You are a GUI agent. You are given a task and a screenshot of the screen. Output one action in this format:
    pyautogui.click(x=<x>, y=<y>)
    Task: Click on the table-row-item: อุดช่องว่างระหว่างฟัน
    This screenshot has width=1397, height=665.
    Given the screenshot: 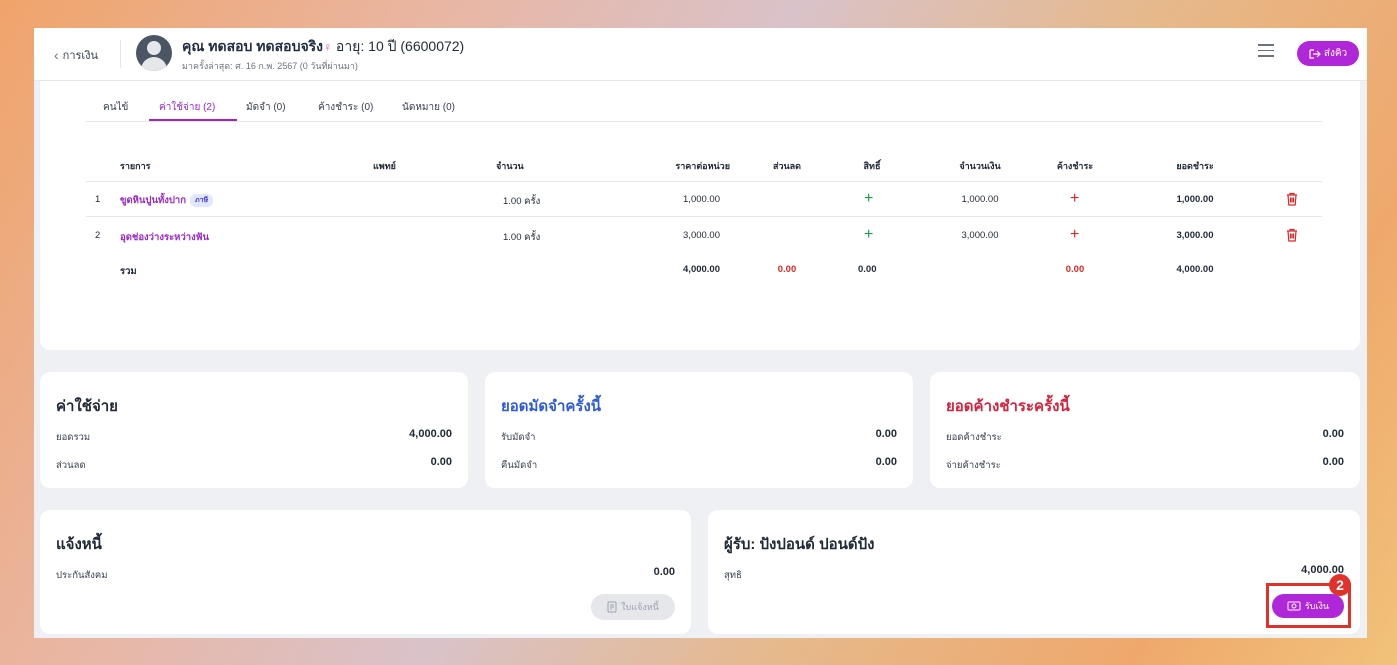 What is the action you would take?
    pyautogui.click(x=164, y=237)
    